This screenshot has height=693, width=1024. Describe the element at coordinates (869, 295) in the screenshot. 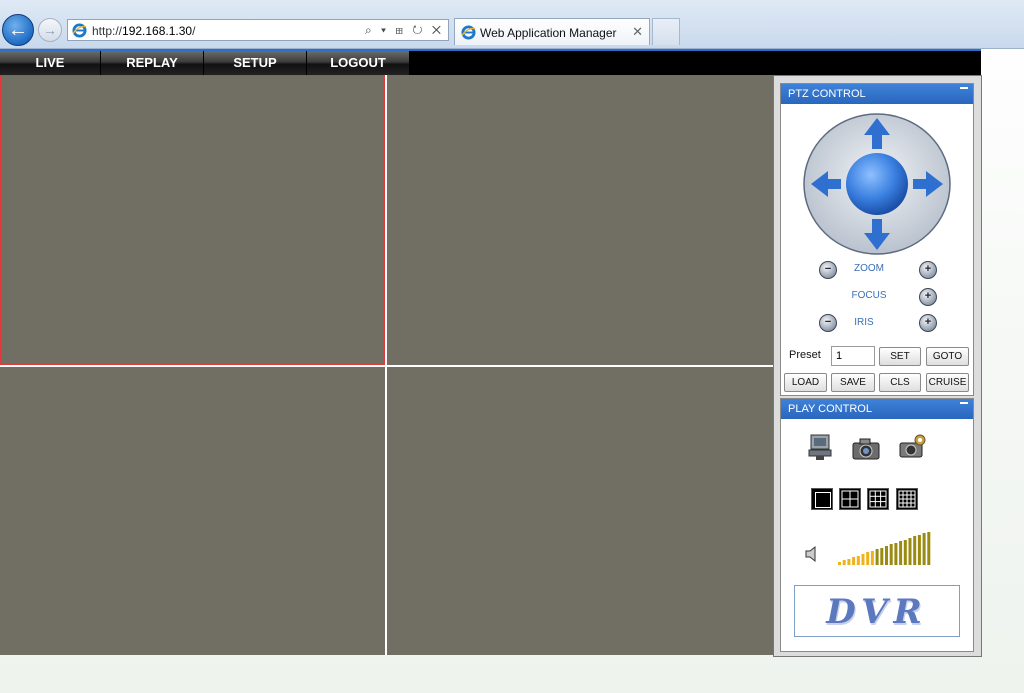

I see `focus-label: FOCUS` at that location.